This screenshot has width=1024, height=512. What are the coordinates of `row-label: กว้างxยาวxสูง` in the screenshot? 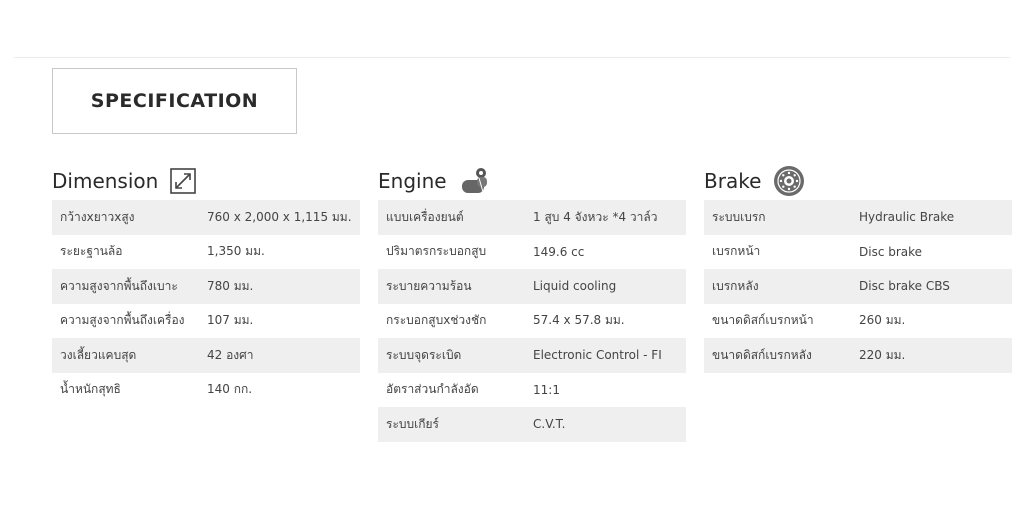 It's located at (97, 216).